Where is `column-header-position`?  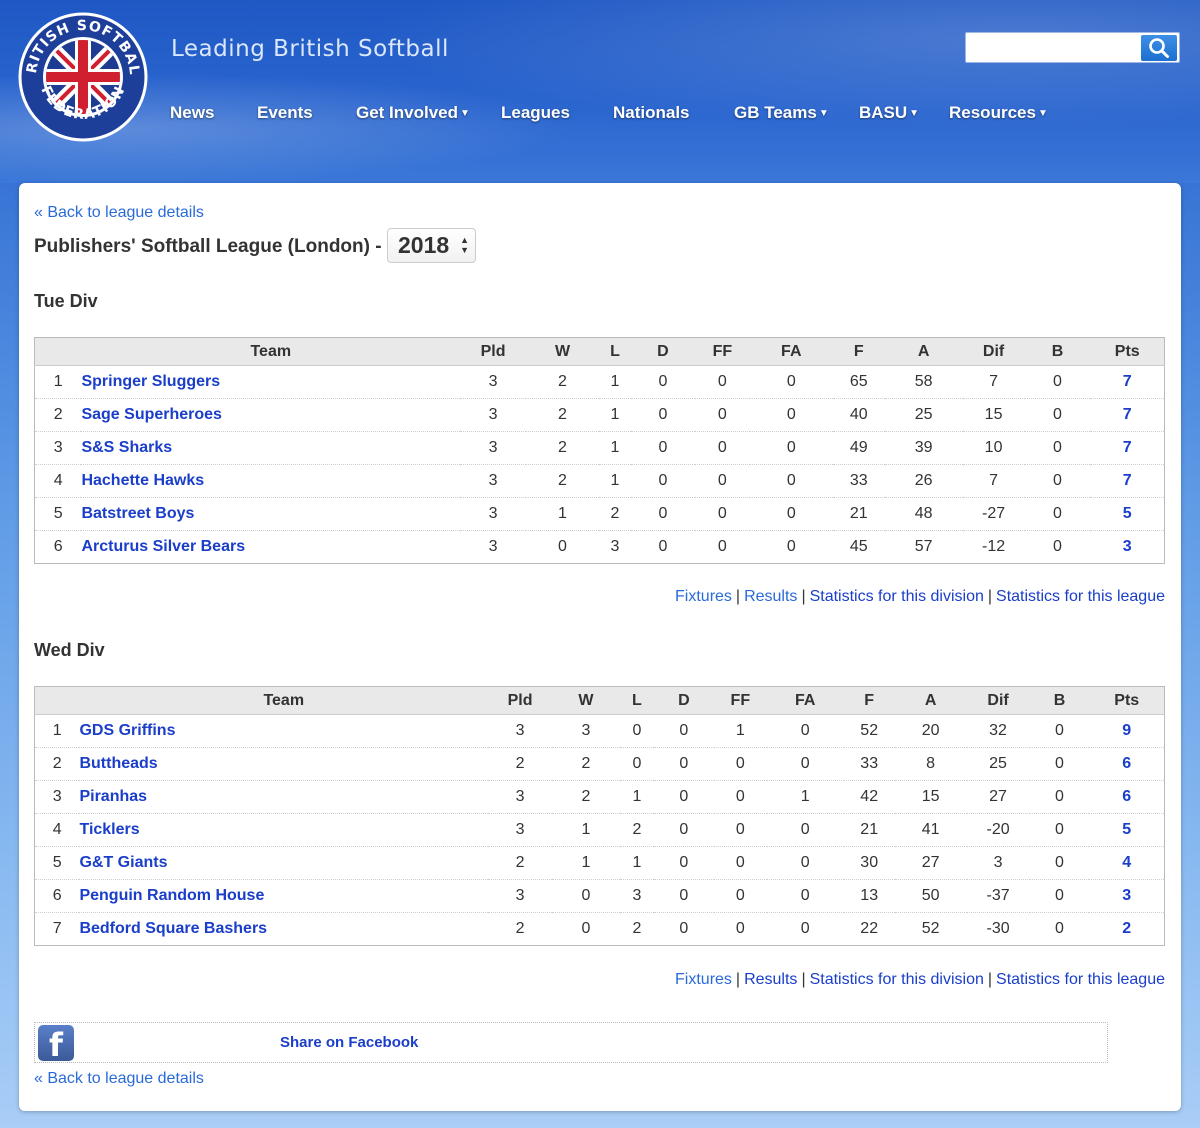 column-header-position is located at coordinates (58, 351).